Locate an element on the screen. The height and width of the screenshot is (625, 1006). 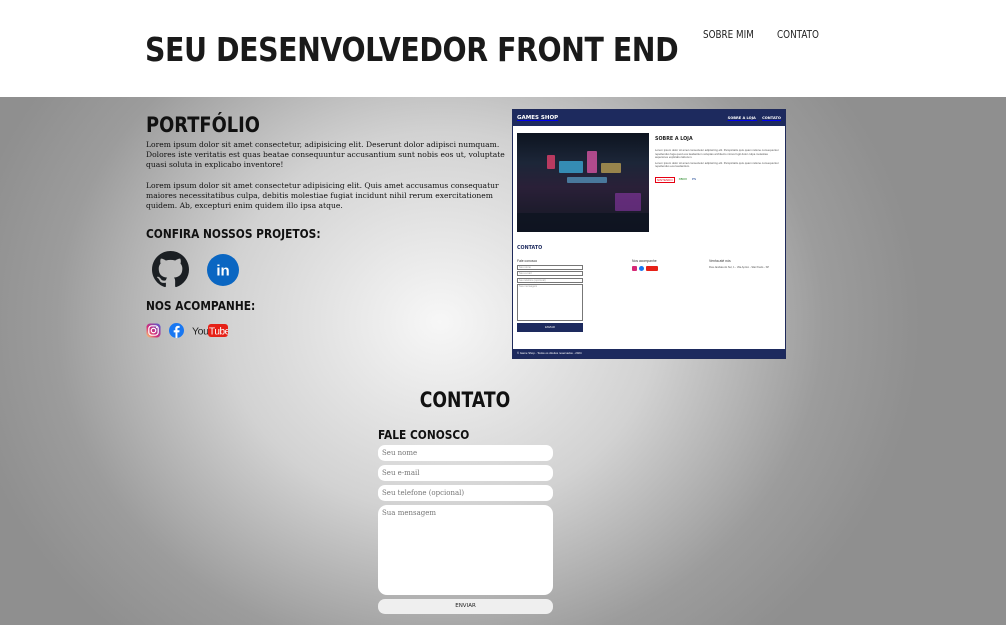
preview-field: Seu e-mail is located at coordinates (550, 273).